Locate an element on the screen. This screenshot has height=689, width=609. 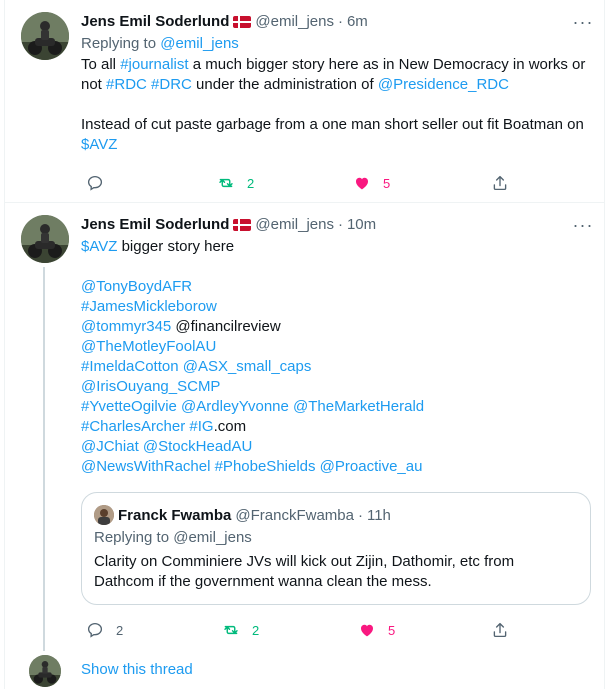
tweet-text-line: @JChiat @StockHeadAU is located at coordinates (337, 447).